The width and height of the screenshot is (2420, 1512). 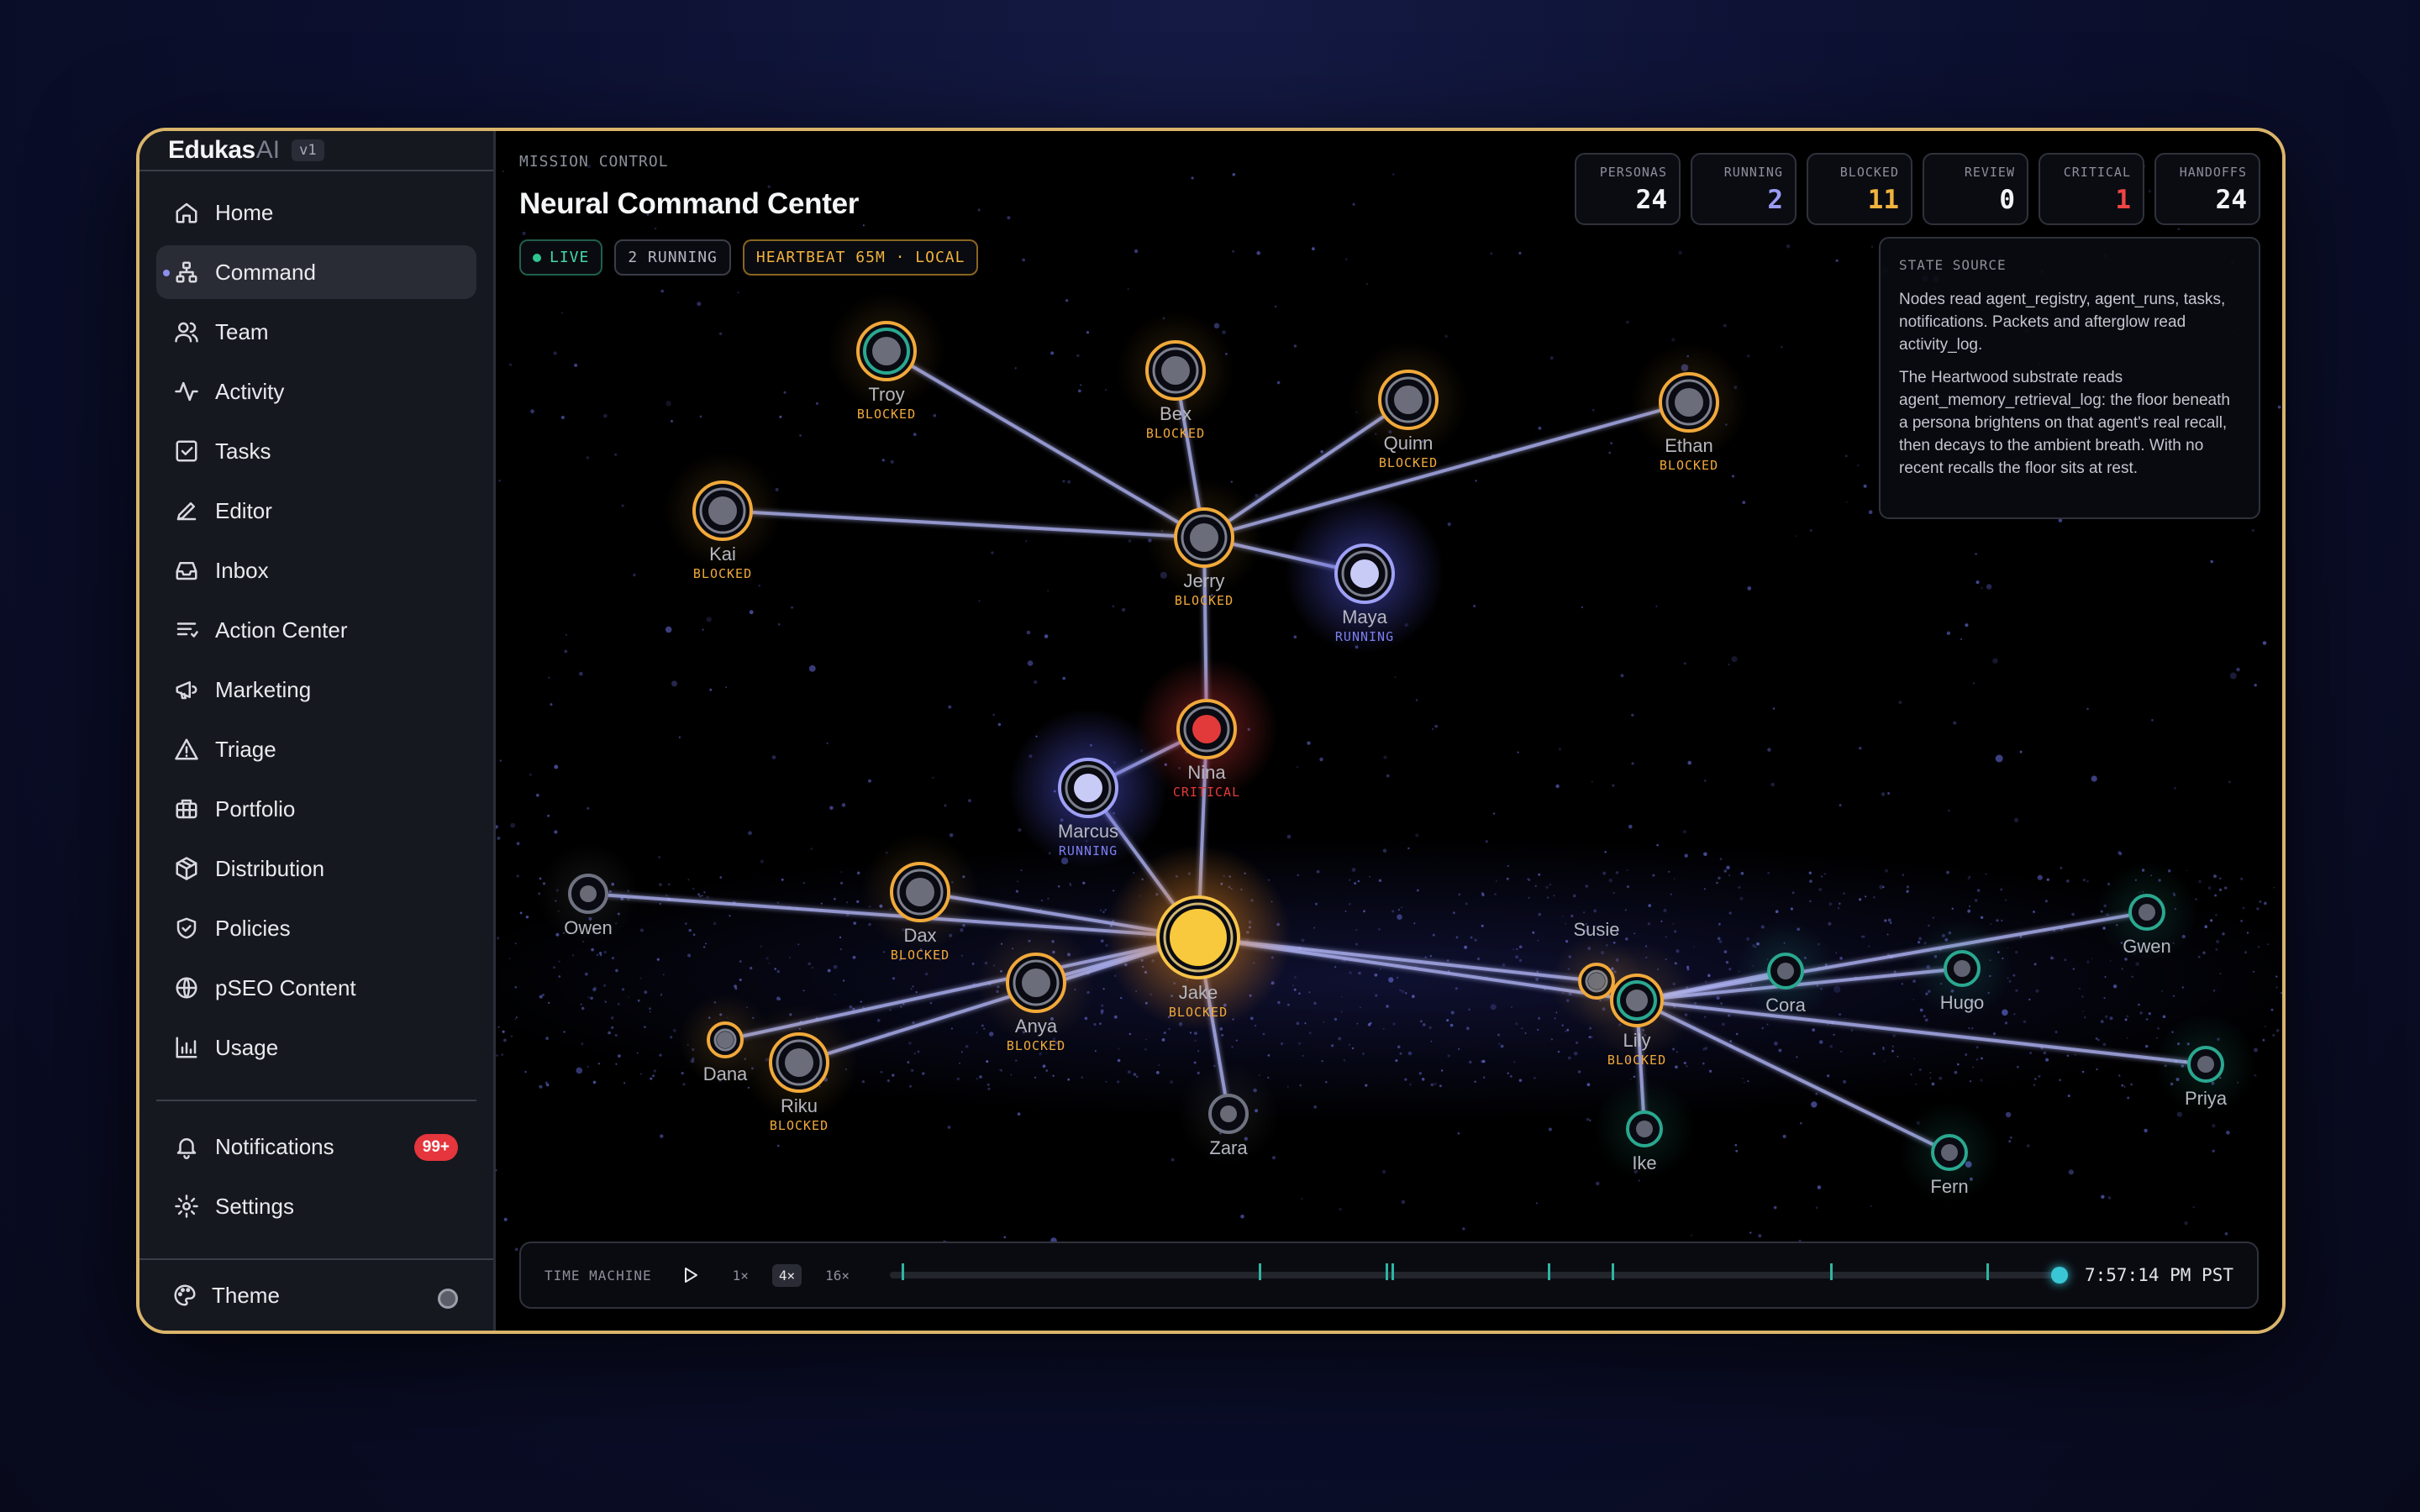 I want to click on node-troy: Troy BLOCKED, so click(x=886, y=357).